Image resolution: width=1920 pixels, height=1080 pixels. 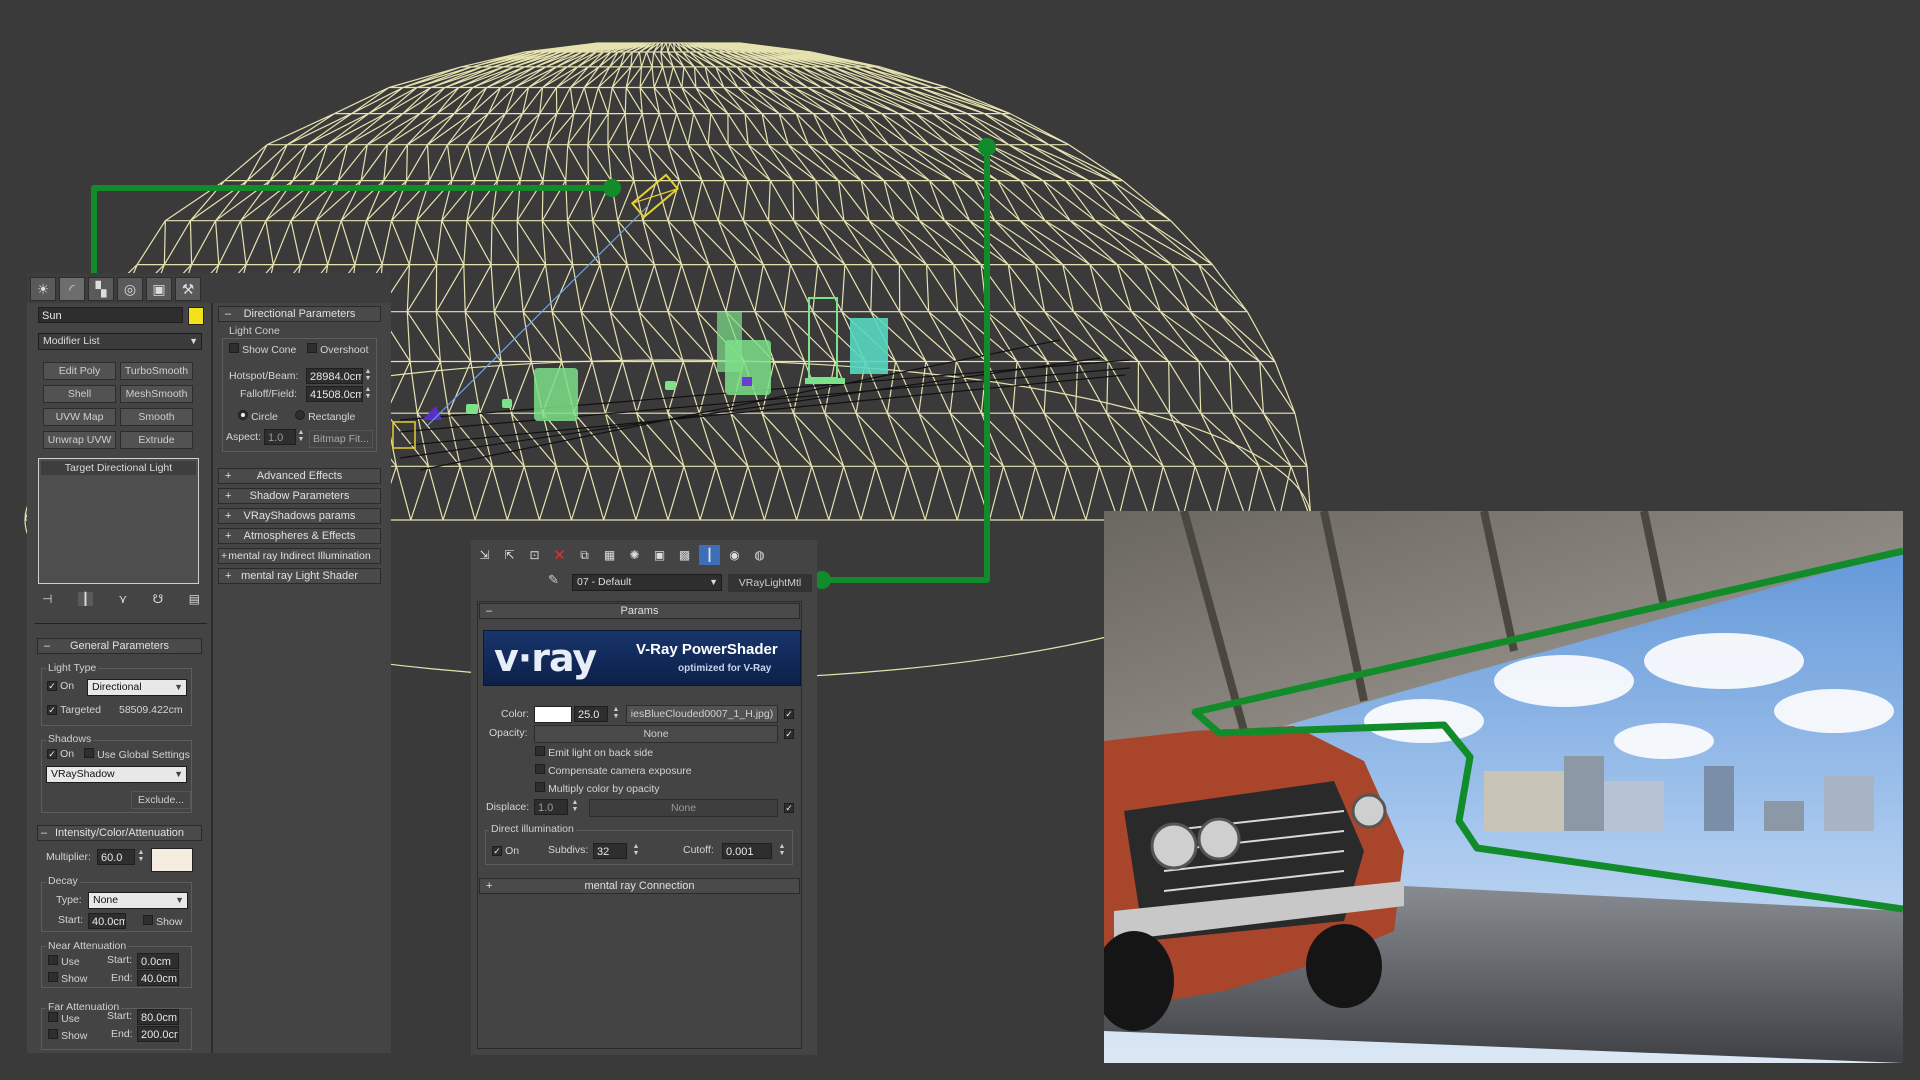 I want to click on near-end-field: 40.0cm, so click(x=158, y=978).